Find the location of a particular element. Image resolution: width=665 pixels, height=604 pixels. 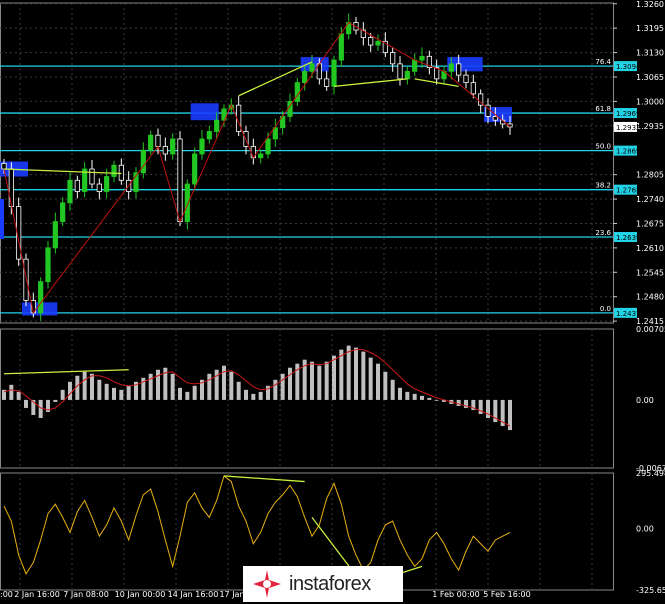

instaforex-watermark: instaforex is located at coordinates (323, 584).